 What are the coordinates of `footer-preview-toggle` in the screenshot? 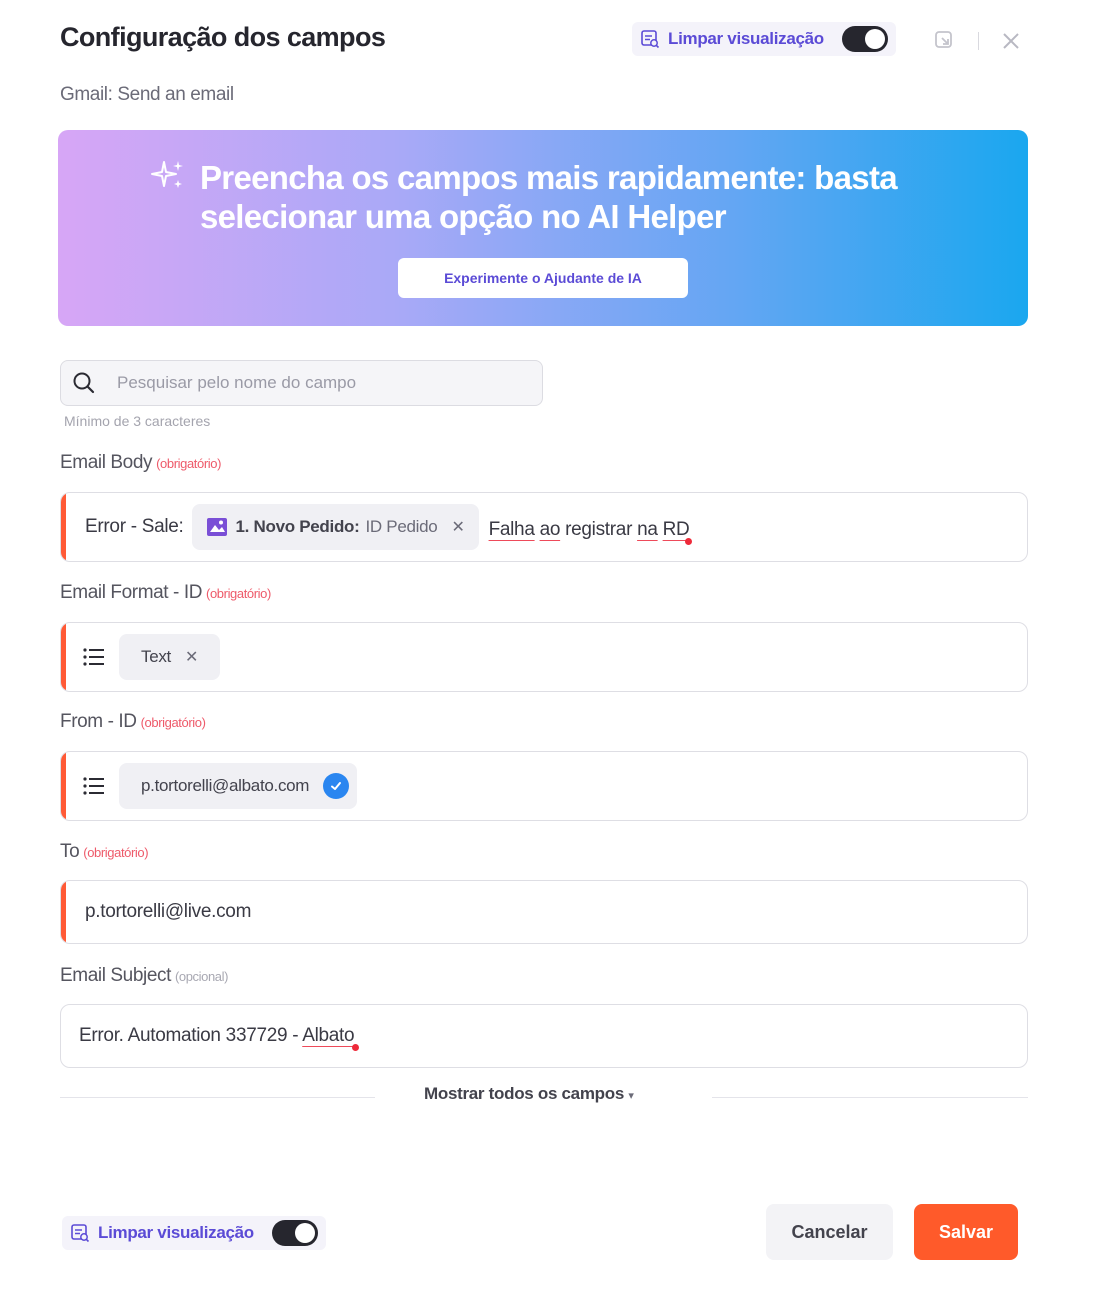 It's located at (294, 1233).